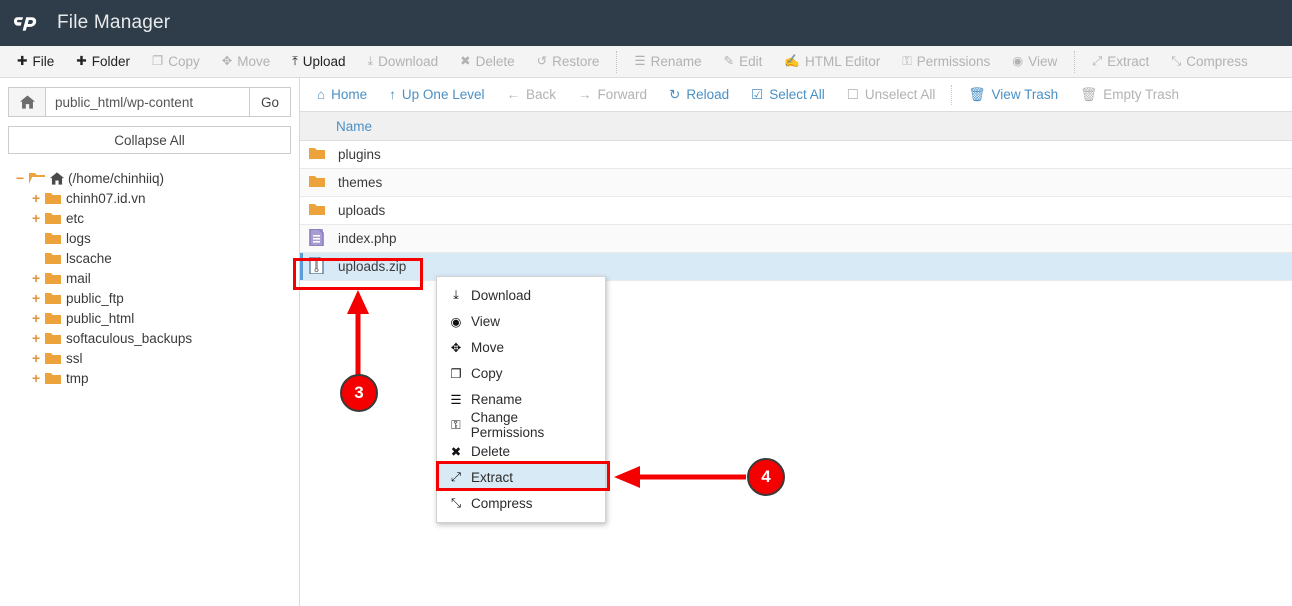 This screenshot has width=1292, height=606. I want to click on collapse-all-button: Collapse All, so click(149, 140).